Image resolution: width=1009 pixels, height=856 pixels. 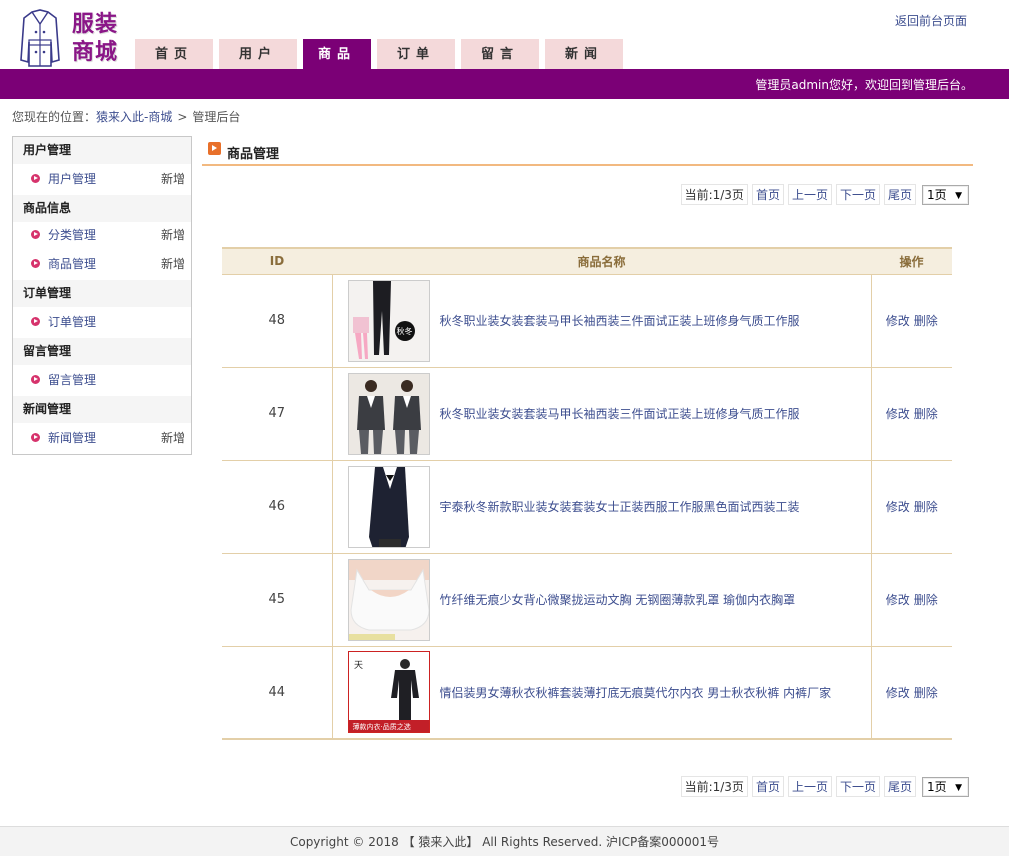 I want to click on sidebar-group-orders: 订单管理, so click(x=102, y=293).